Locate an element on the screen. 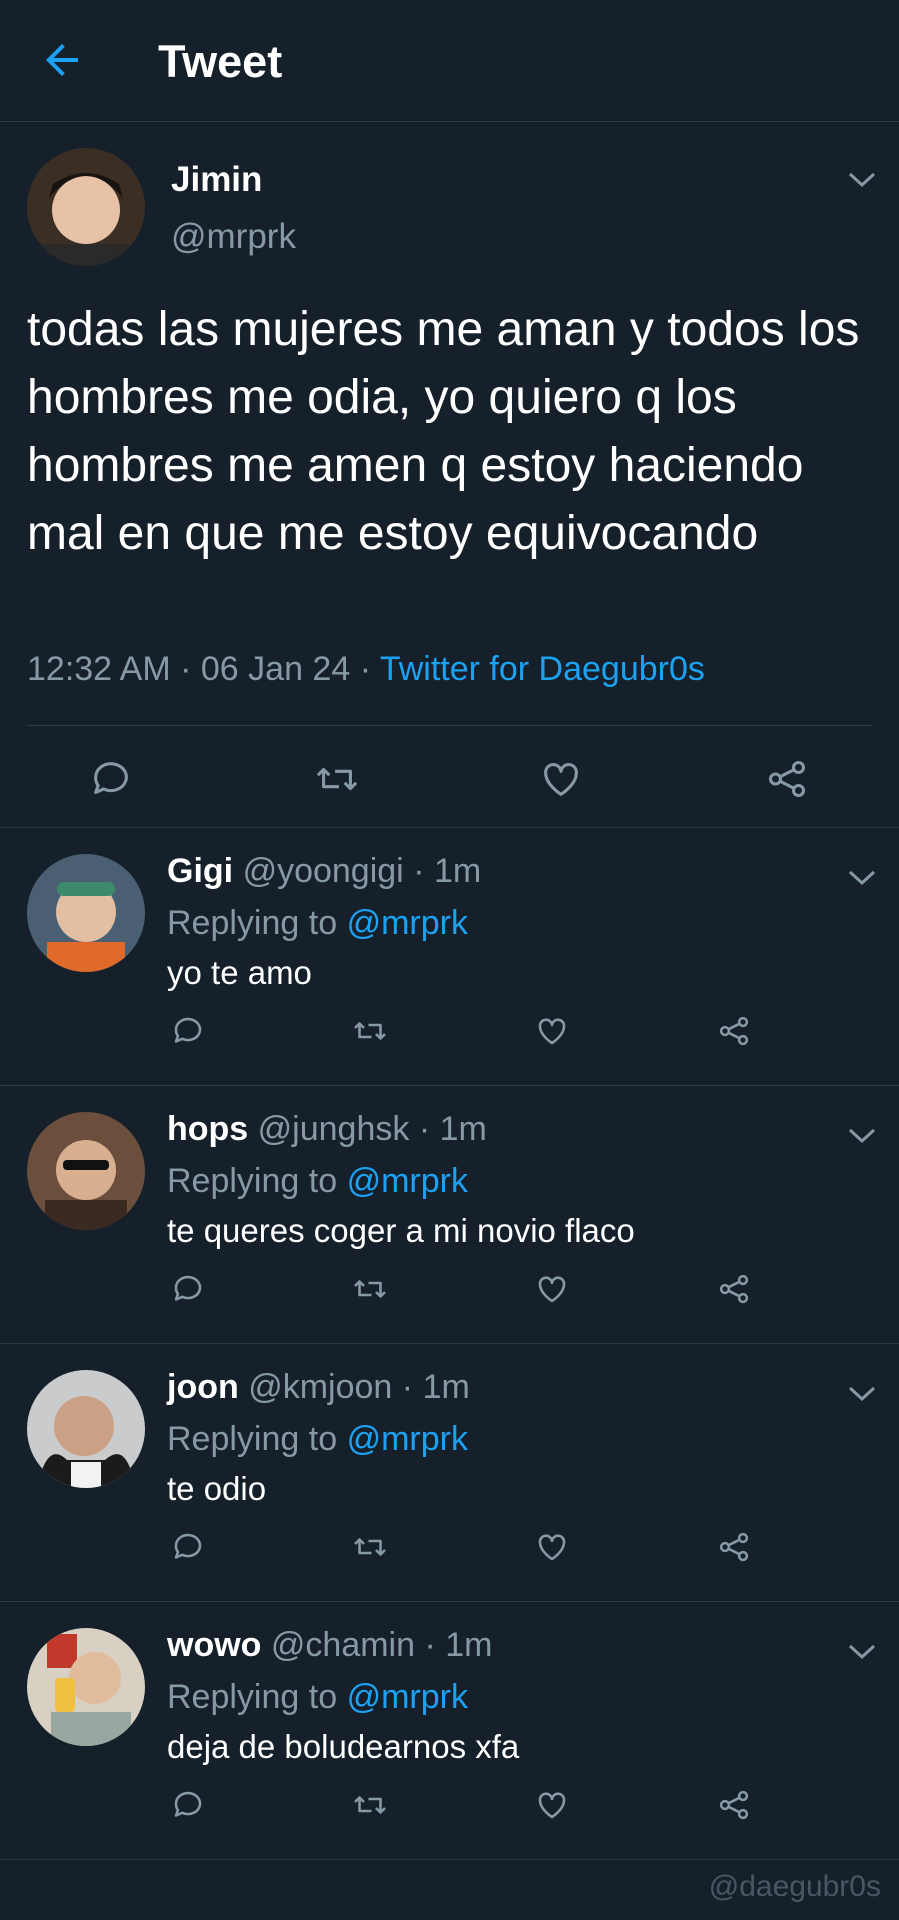  back-arrow-icon is located at coordinates (62, 60).